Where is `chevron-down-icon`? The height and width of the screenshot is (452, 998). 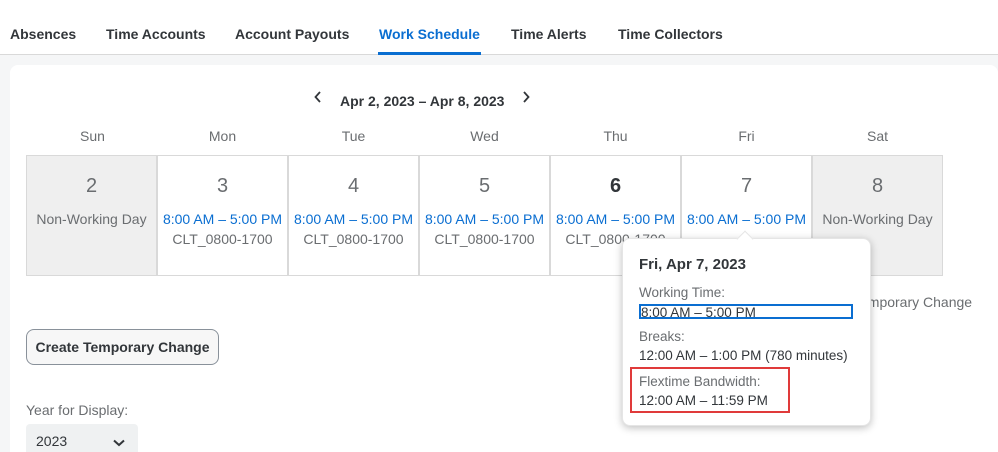
chevron-down-icon is located at coordinates (119, 443).